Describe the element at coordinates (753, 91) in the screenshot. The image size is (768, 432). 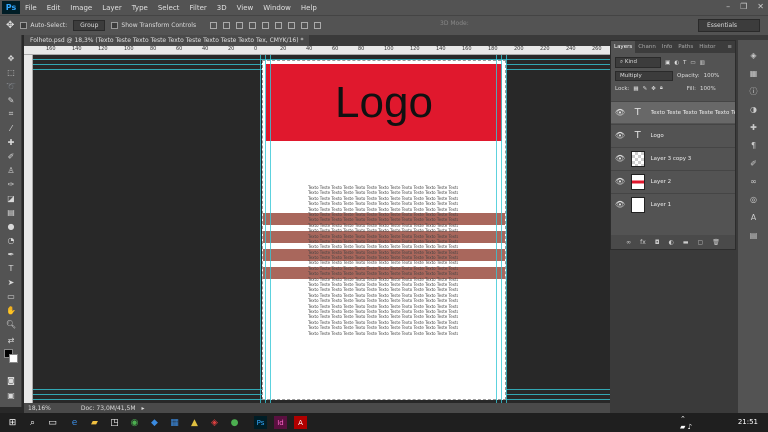
I see `info-icon: ⓘ` at that location.